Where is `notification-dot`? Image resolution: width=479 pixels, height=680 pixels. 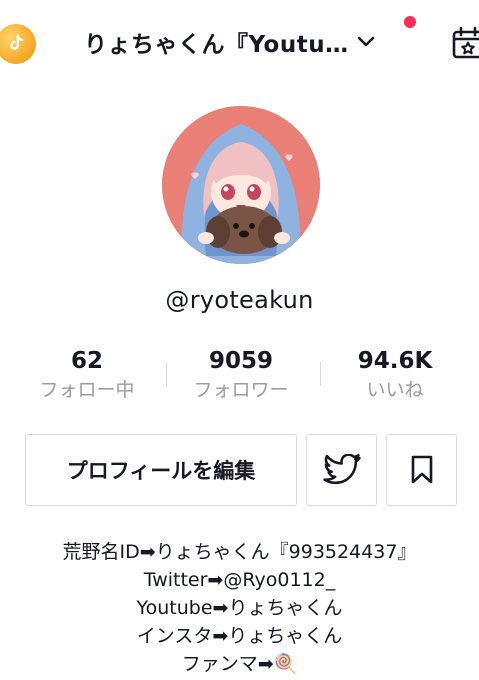 notification-dot is located at coordinates (410, 22).